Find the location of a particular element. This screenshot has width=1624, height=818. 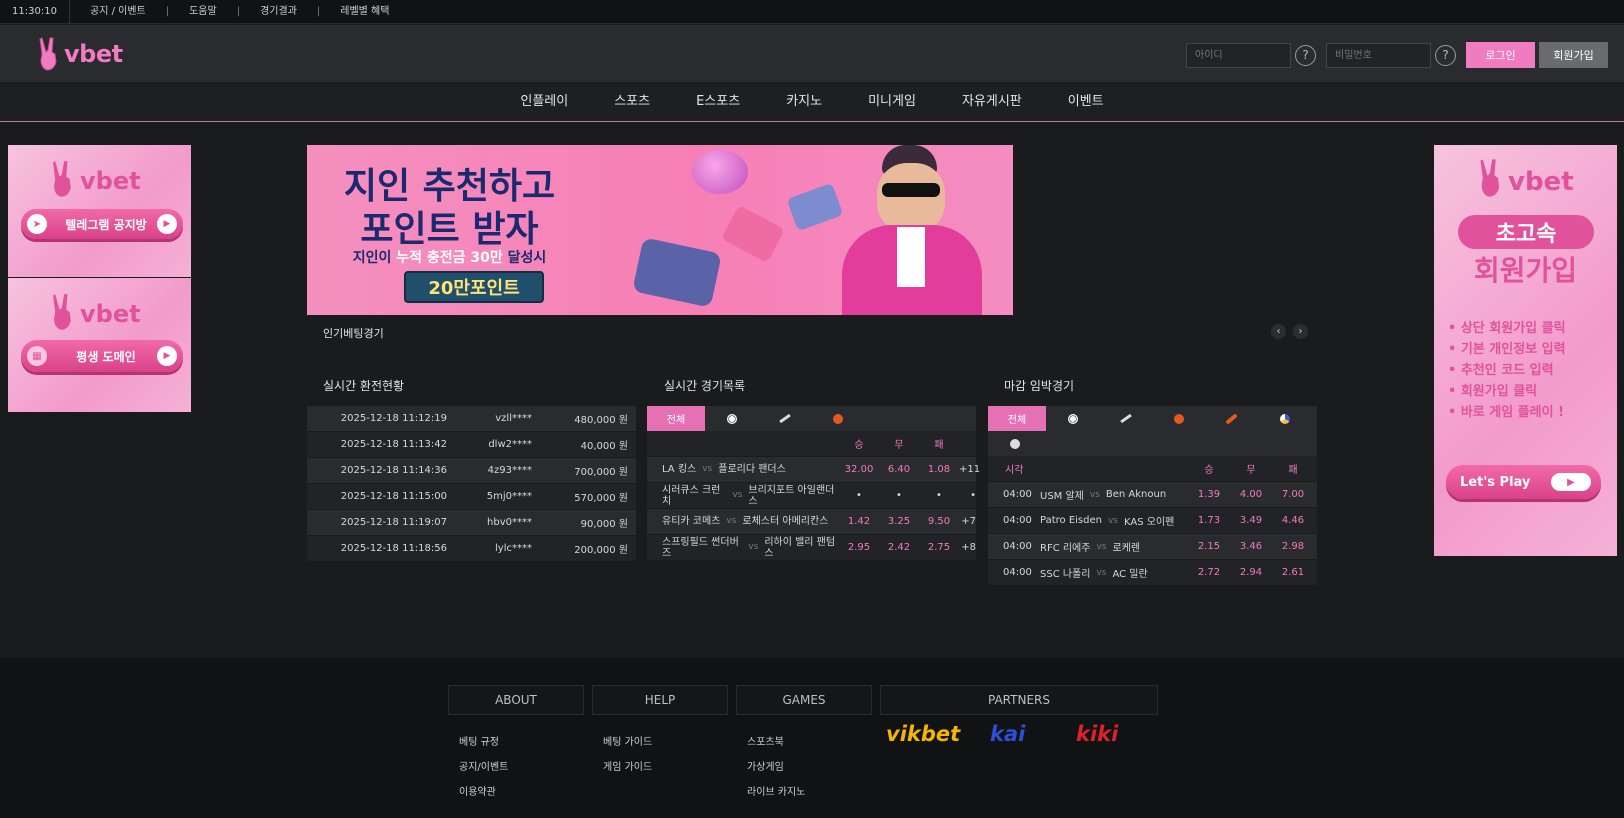

partner-logo-vikbet: vikbet is located at coordinates (923, 734).